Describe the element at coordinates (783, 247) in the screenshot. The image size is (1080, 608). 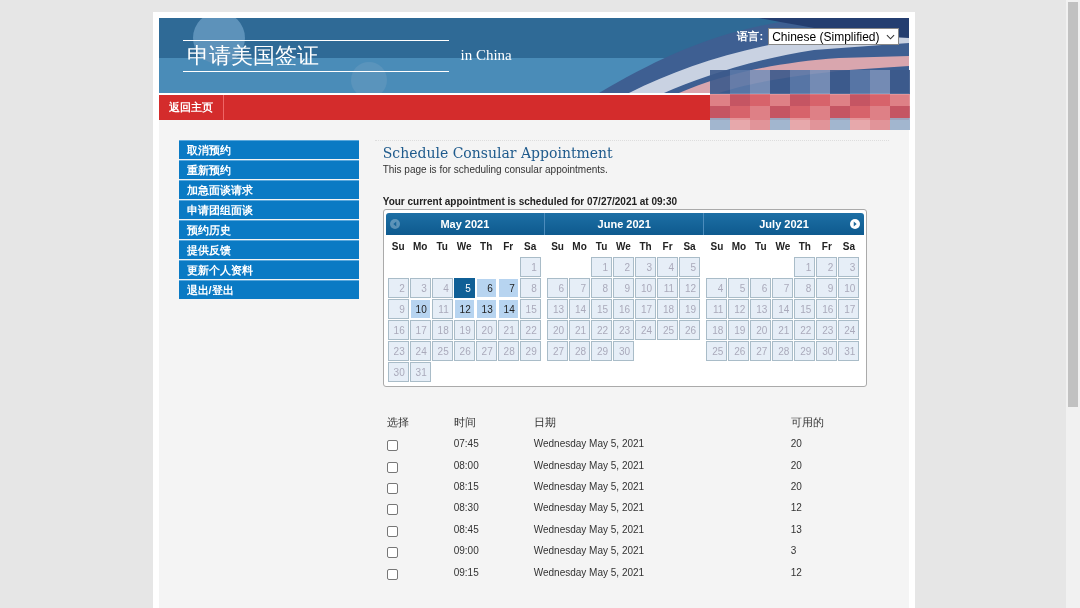
I see `weekday-label: We` at that location.